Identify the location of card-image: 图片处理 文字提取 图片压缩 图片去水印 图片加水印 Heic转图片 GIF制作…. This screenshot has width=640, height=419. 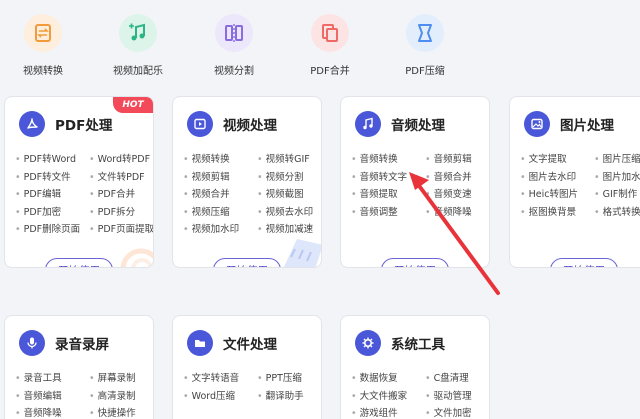
(574, 182).